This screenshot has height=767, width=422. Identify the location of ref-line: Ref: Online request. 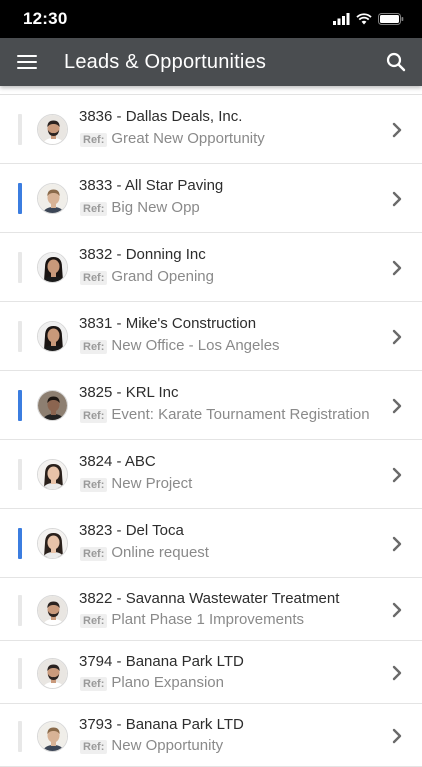
(144, 552).